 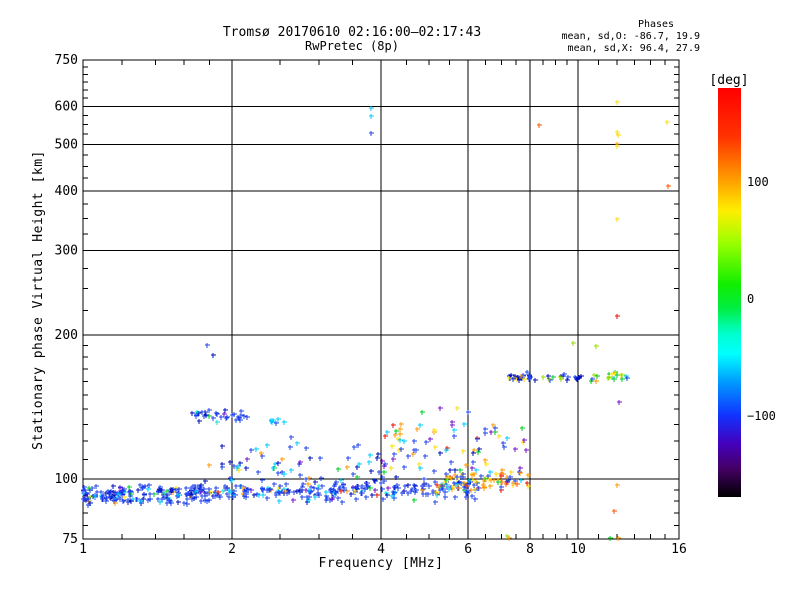 I want to click on x-axis-label: Frequency [MHz], so click(x=381, y=563).